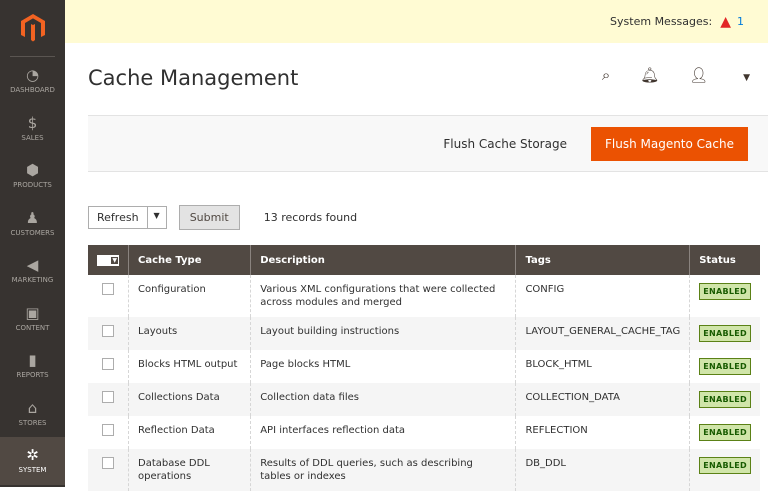  I want to click on cache-type: Collections Data, so click(189, 399).